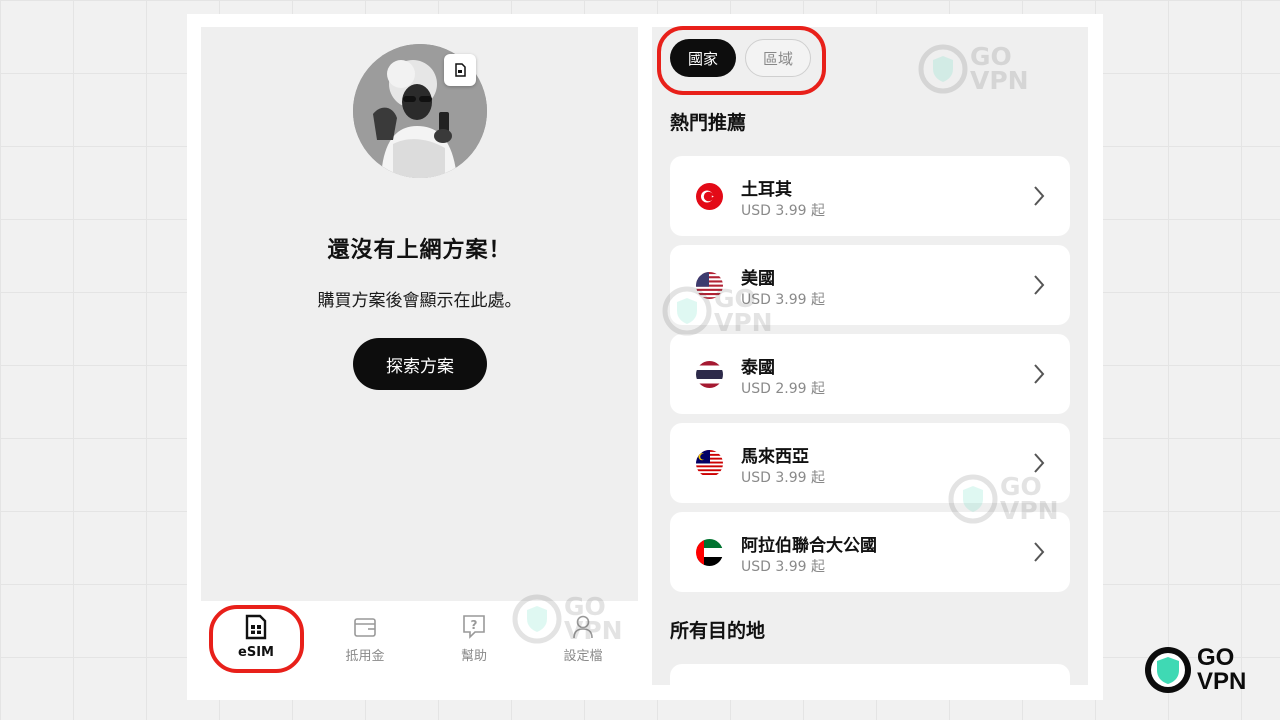 The width and height of the screenshot is (1280, 720). What do you see at coordinates (583, 656) in the screenshot?
I see `nav-label-profile: 設定檔` at bounding box center [583, 656].